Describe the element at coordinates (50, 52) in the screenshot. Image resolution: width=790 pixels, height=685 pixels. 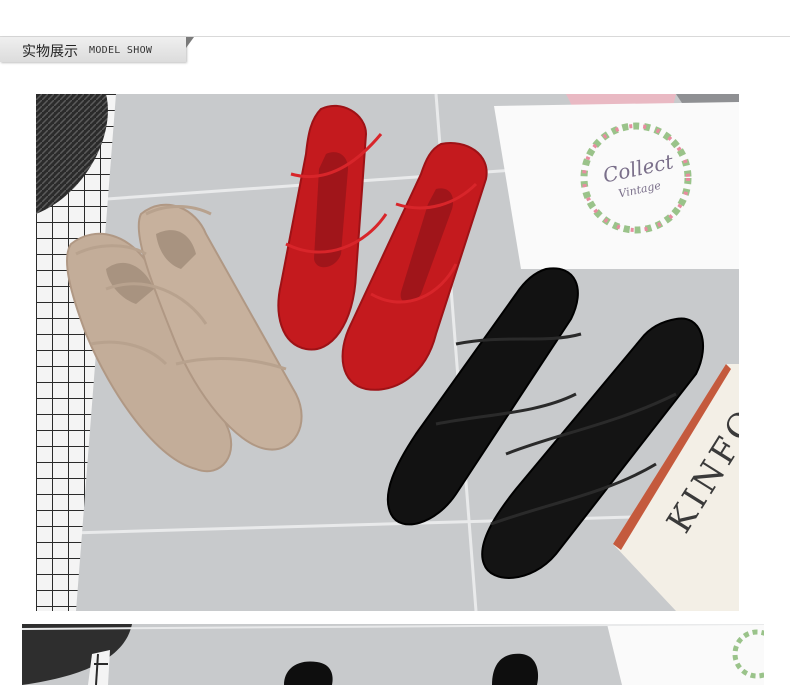
I see `section-title-cn: 实物展示` at that location.